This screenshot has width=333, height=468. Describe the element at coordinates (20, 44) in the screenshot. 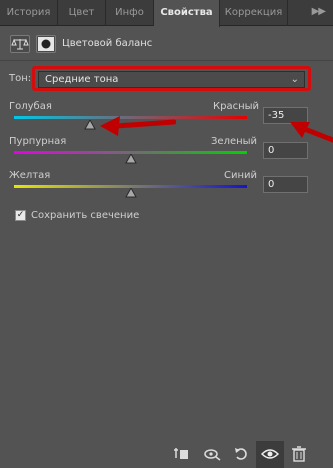

I see `color-balance-icon` at that location.